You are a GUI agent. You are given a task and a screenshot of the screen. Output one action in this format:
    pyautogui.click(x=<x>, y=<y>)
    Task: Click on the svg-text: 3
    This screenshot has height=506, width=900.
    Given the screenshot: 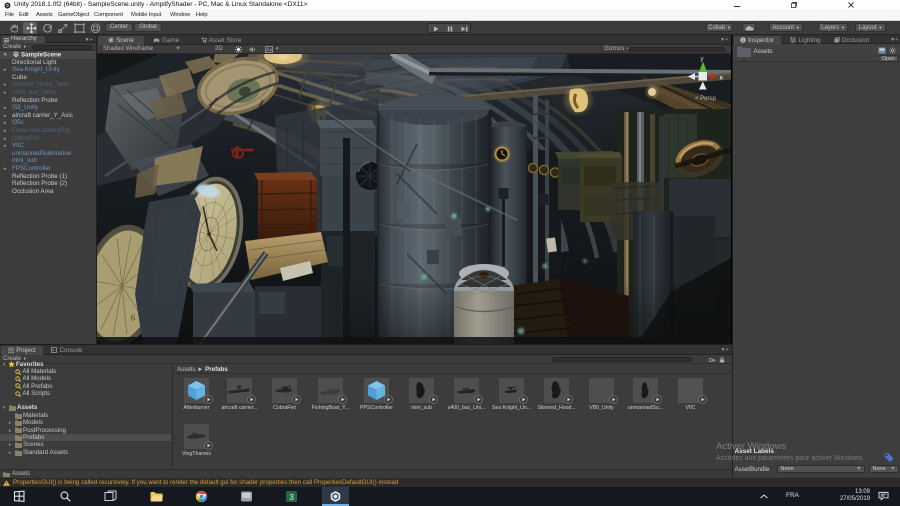 What is the action you would take?
    pyautogui.click(x=291, y=496)
    